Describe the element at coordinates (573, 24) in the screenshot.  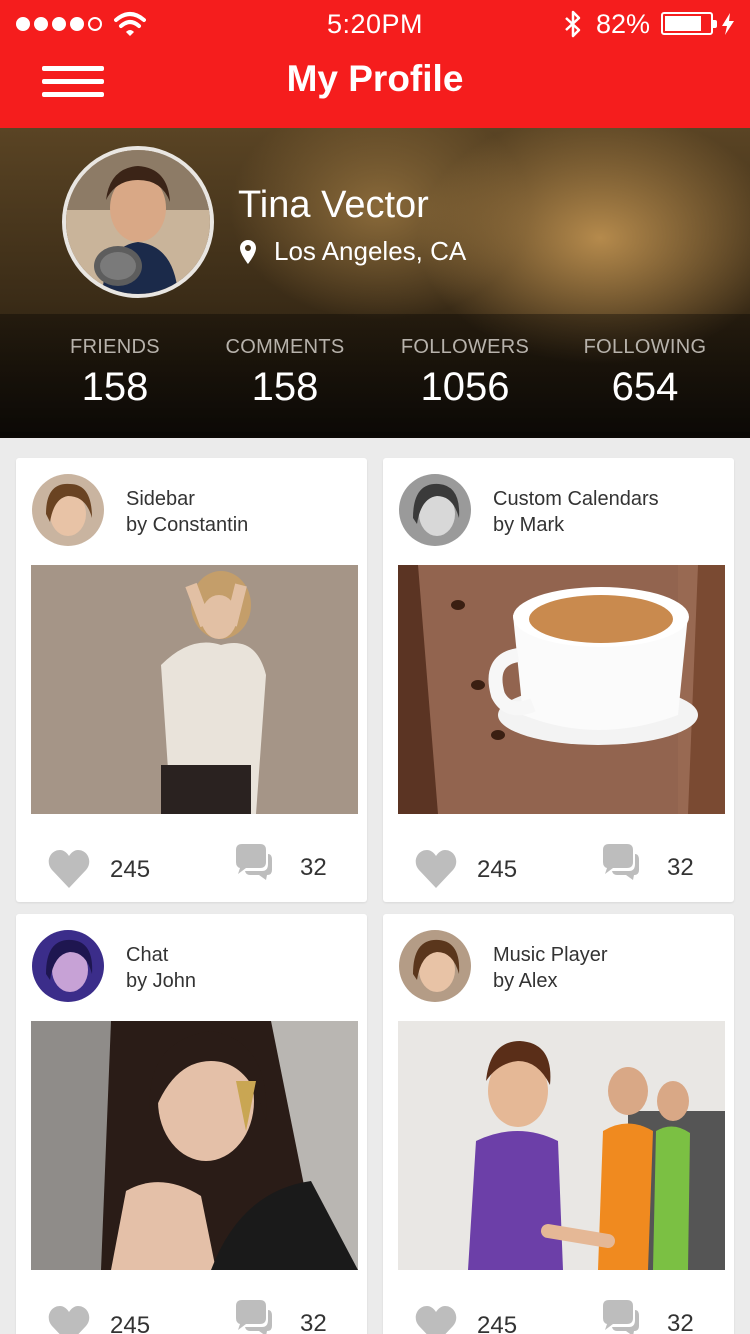
I see `bluetooth-icon` at that location.